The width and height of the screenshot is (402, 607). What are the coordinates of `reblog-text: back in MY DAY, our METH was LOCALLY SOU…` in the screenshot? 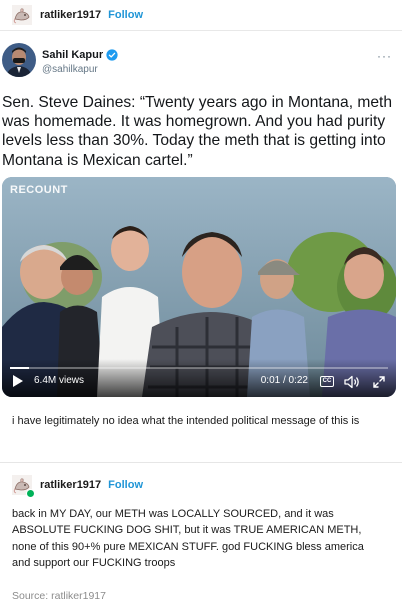 It's located at (188, 538).